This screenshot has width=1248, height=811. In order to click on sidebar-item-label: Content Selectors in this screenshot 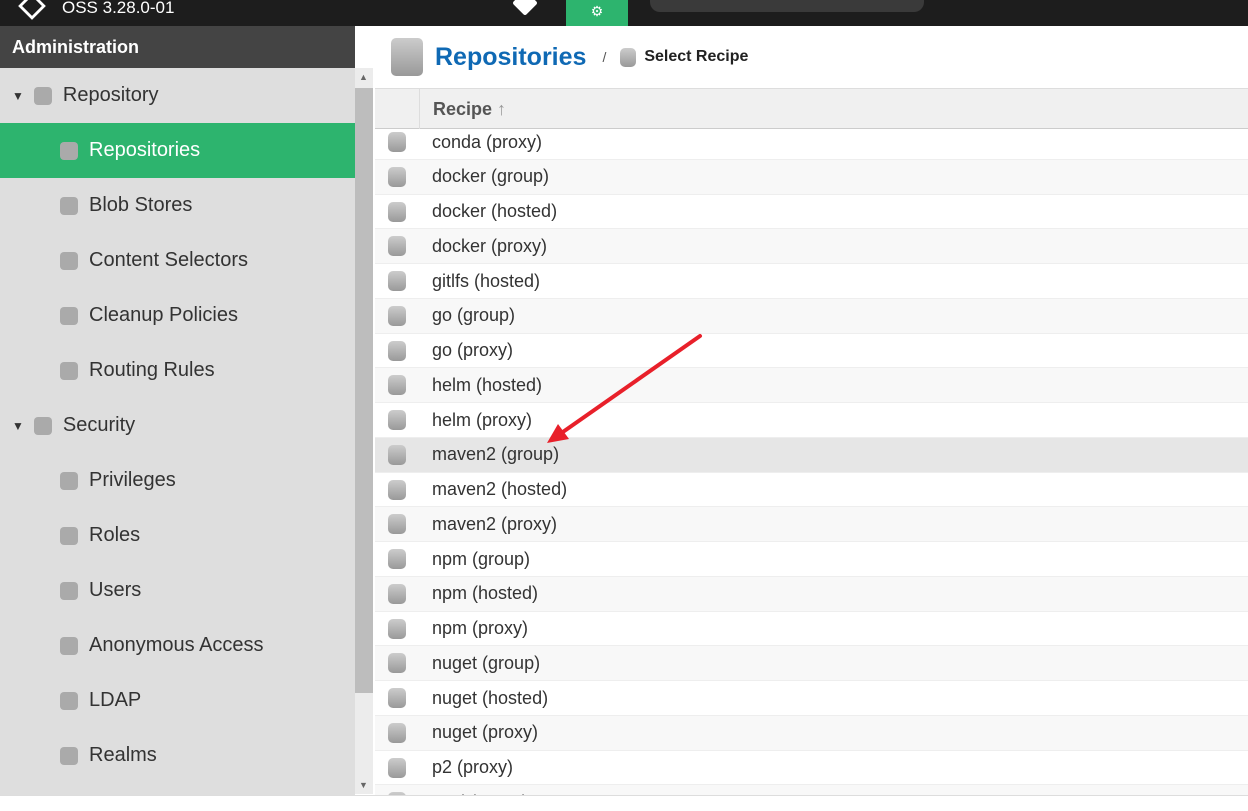, I will do `click(168, 260)`.